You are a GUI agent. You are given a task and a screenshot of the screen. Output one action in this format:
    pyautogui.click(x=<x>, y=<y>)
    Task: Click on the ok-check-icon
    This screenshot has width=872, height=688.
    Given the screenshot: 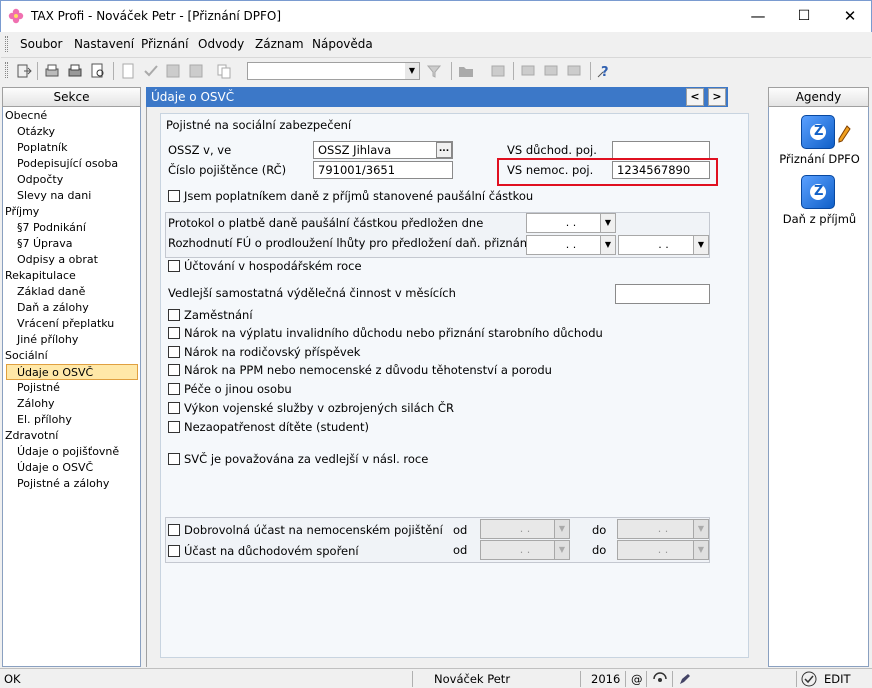 What is the action you would take?
    pyautogui.click(x=809, y=679)
    